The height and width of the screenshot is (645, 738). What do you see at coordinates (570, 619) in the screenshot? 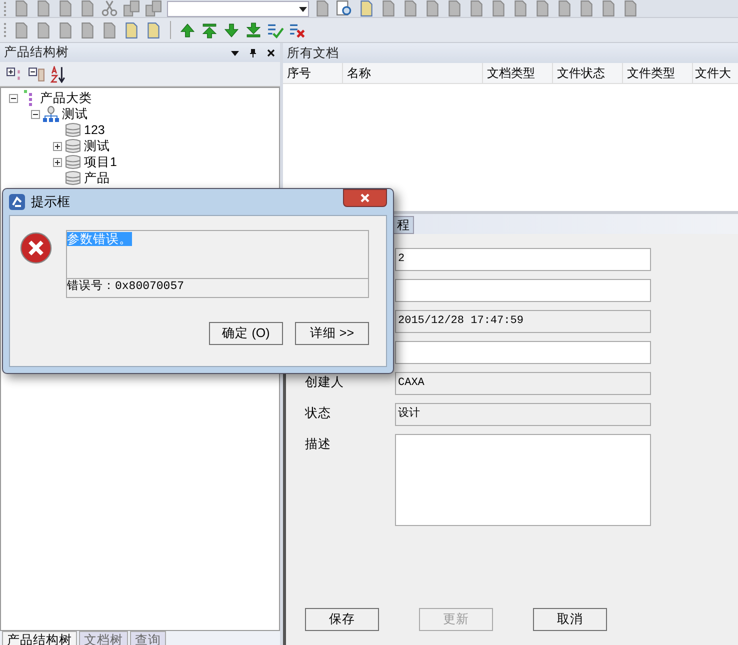
I see `form-button: 取消` at bounding box center [570, 619].